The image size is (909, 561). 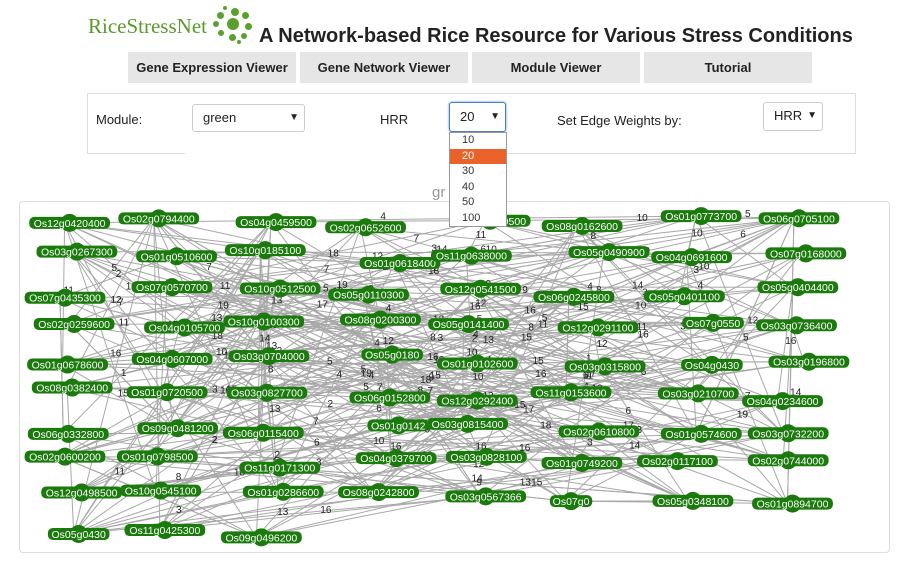 I want to click on edge-weight-label: 15, so click(x=436, y=376).